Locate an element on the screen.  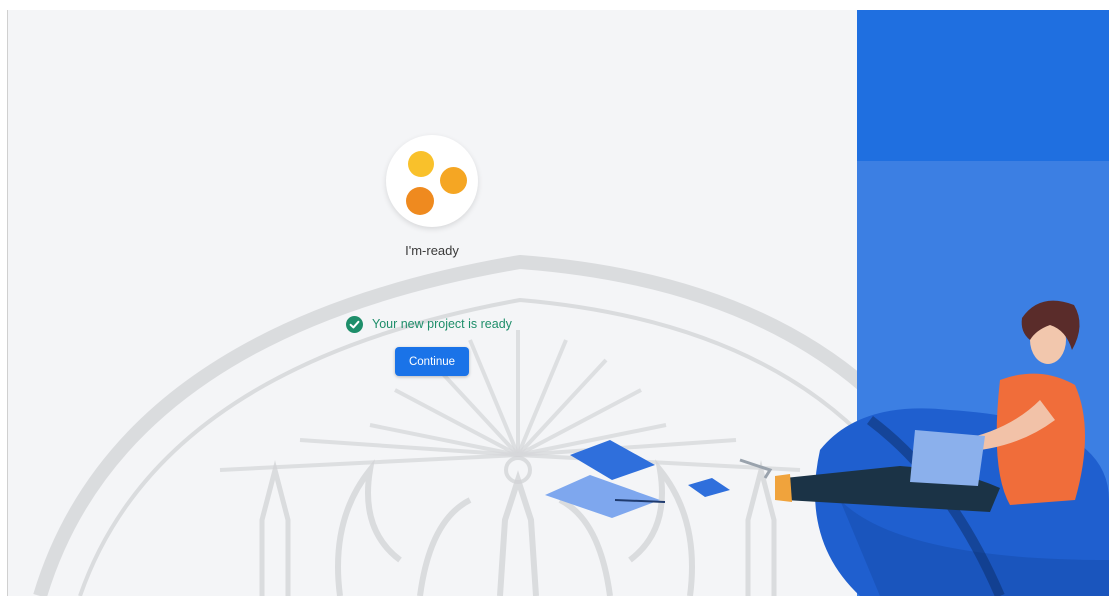
three-dots-logo-icon is located at coordinates (421, 164).